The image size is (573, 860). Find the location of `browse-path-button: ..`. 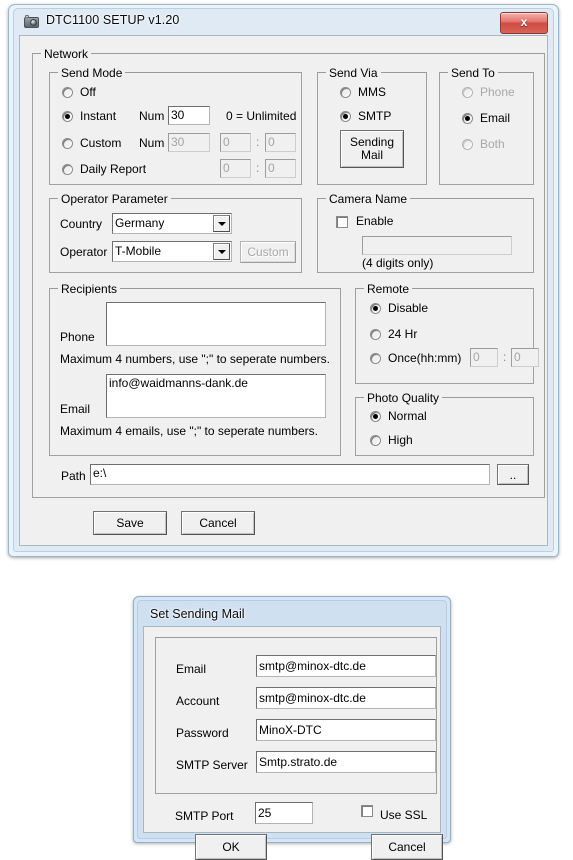

browse-path-button: .. is located at coordinates (513, 474).